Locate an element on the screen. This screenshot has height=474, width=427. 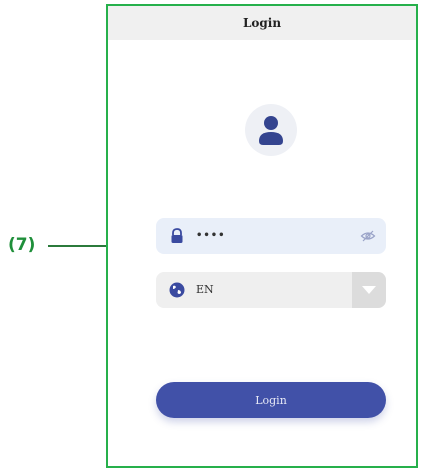
chevron-down-icon is located at coordinates (369, 290).